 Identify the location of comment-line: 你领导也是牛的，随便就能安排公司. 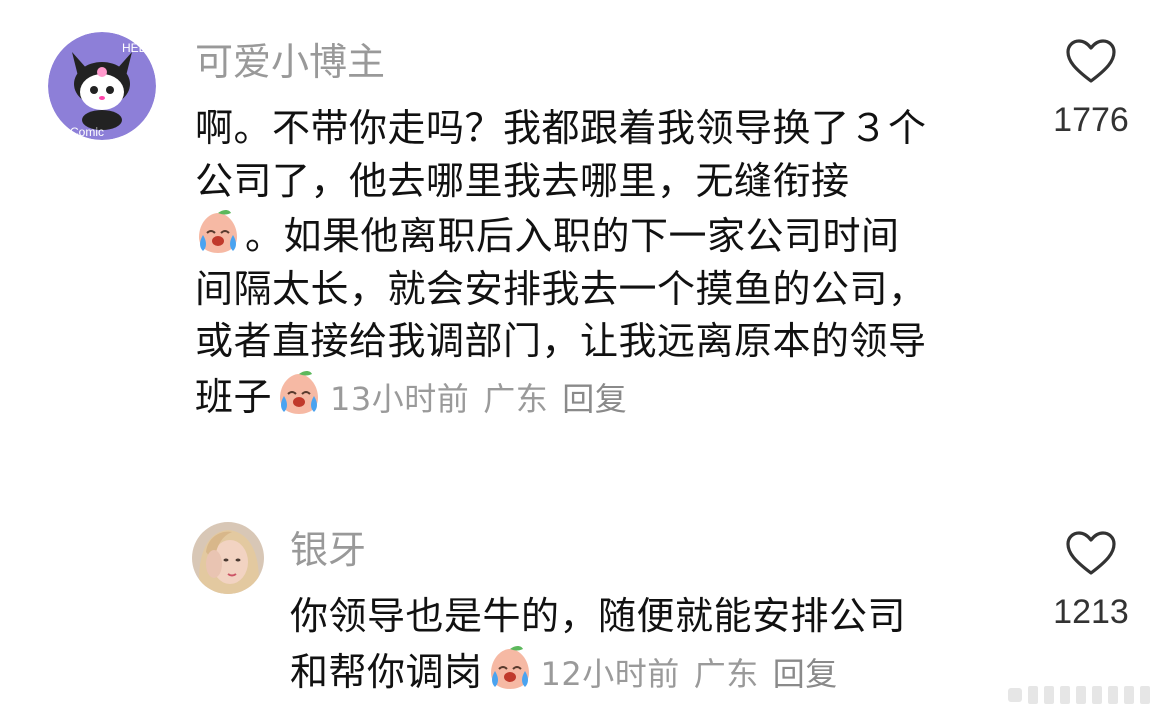
(598, 616).